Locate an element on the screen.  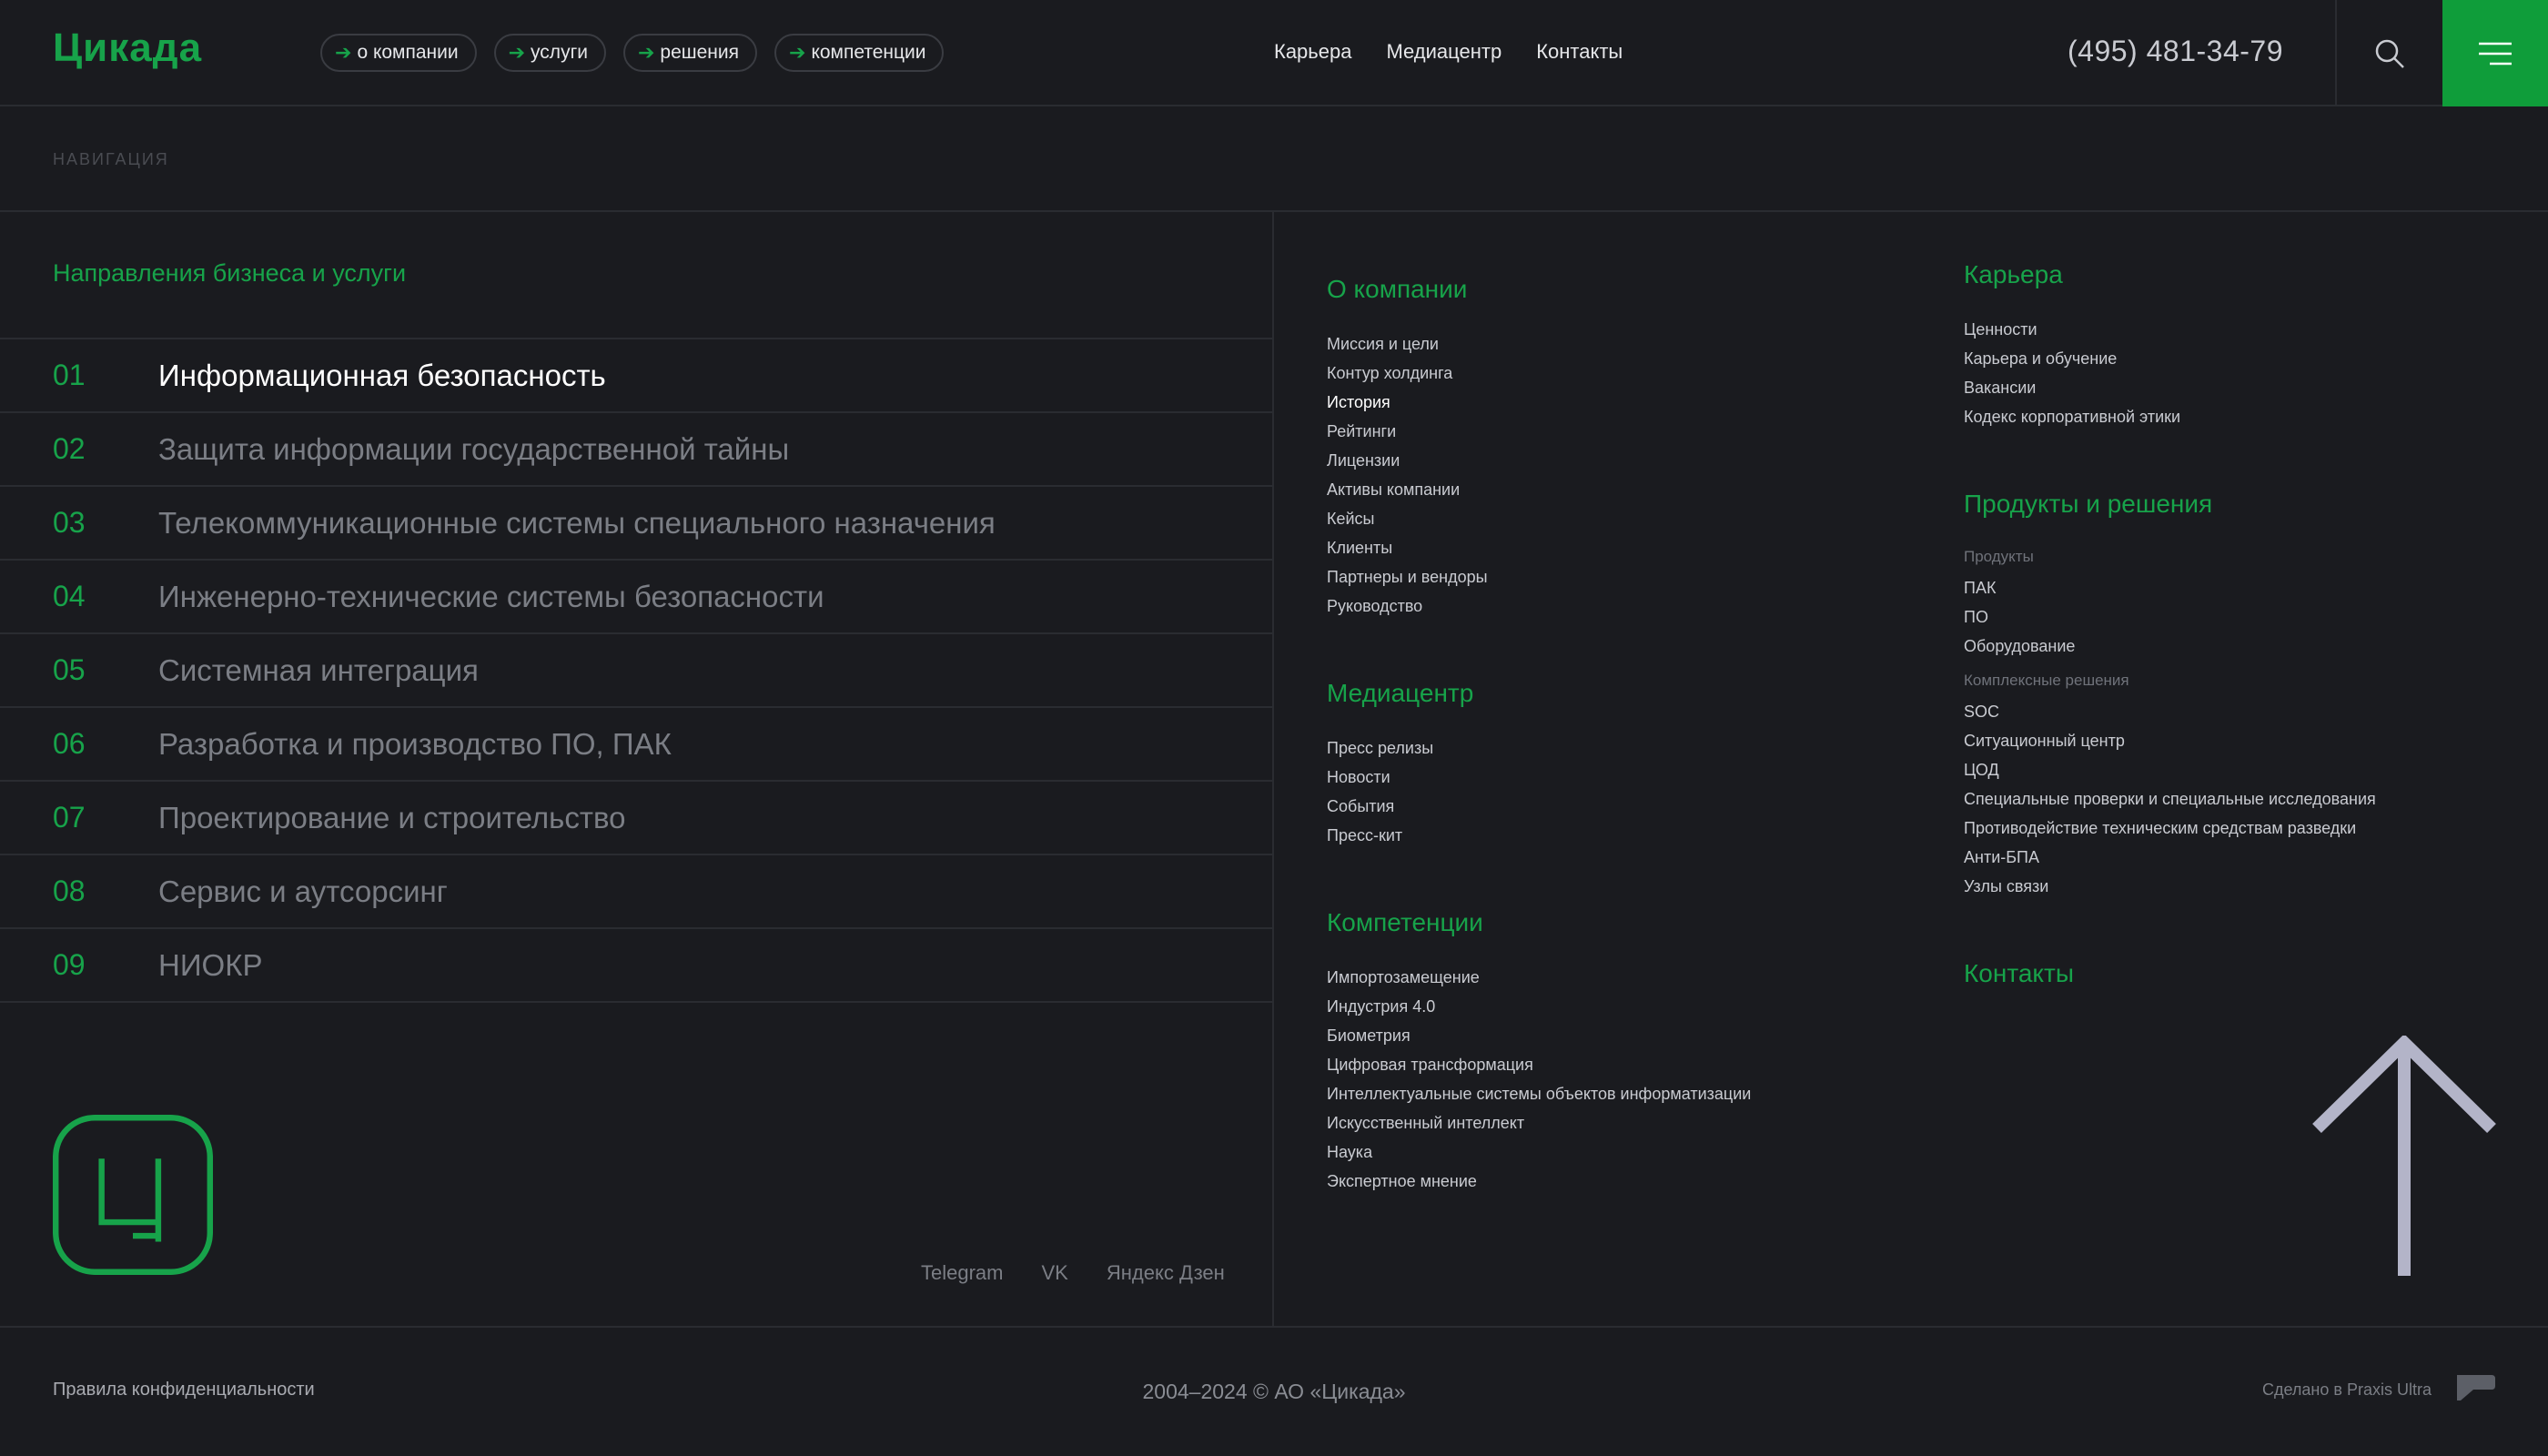
menu-link: Оборудование is located at coordinates (2170, 647).